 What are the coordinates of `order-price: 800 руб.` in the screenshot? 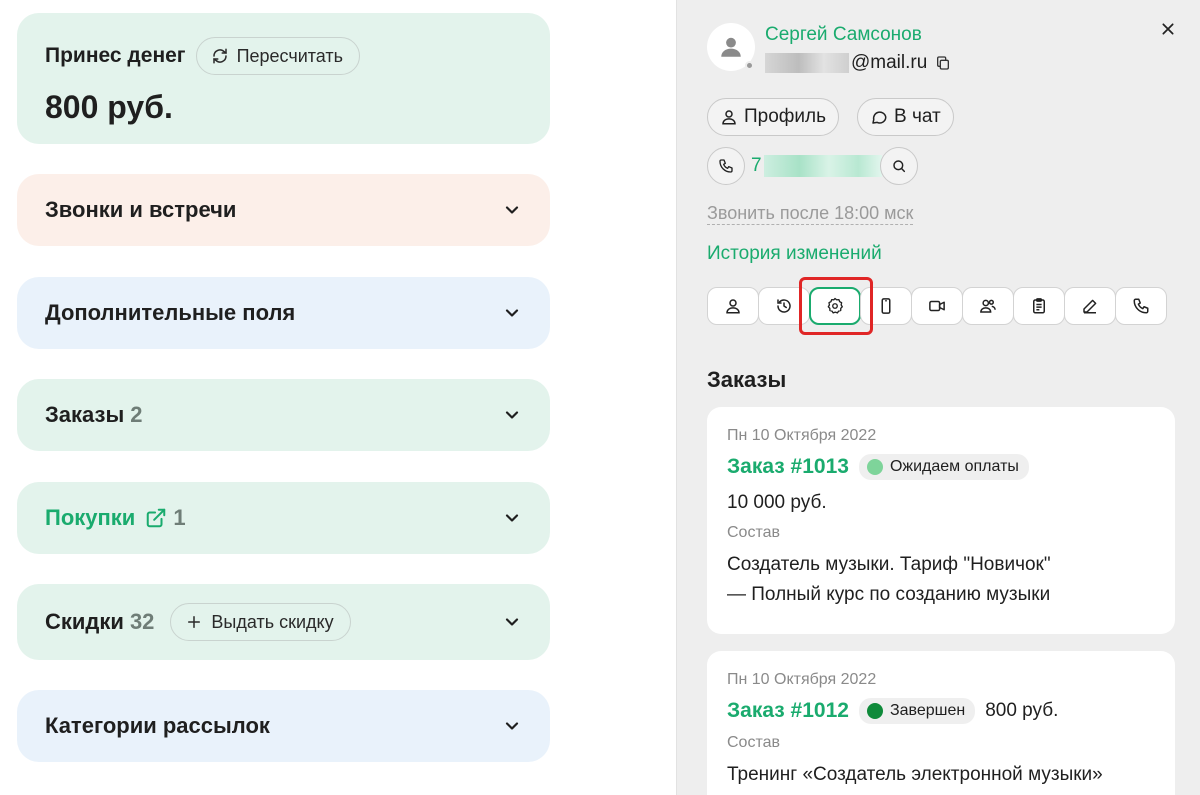 It's located at (1022, 710).